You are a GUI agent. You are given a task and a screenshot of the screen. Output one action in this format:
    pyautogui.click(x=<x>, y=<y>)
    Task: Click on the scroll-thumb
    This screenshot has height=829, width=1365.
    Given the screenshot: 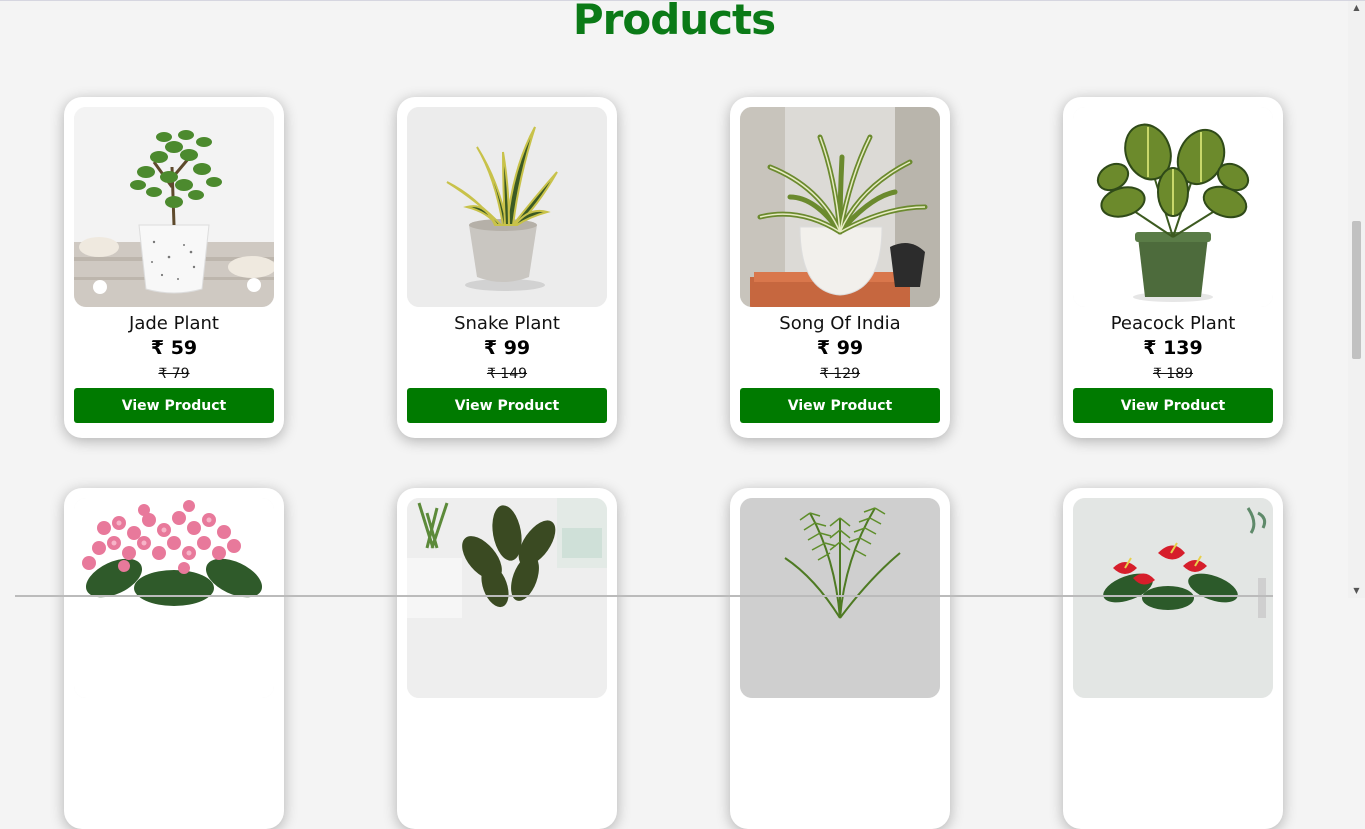 What is the action you would take?
    pyautogui.click(x=1356, y=290)
    